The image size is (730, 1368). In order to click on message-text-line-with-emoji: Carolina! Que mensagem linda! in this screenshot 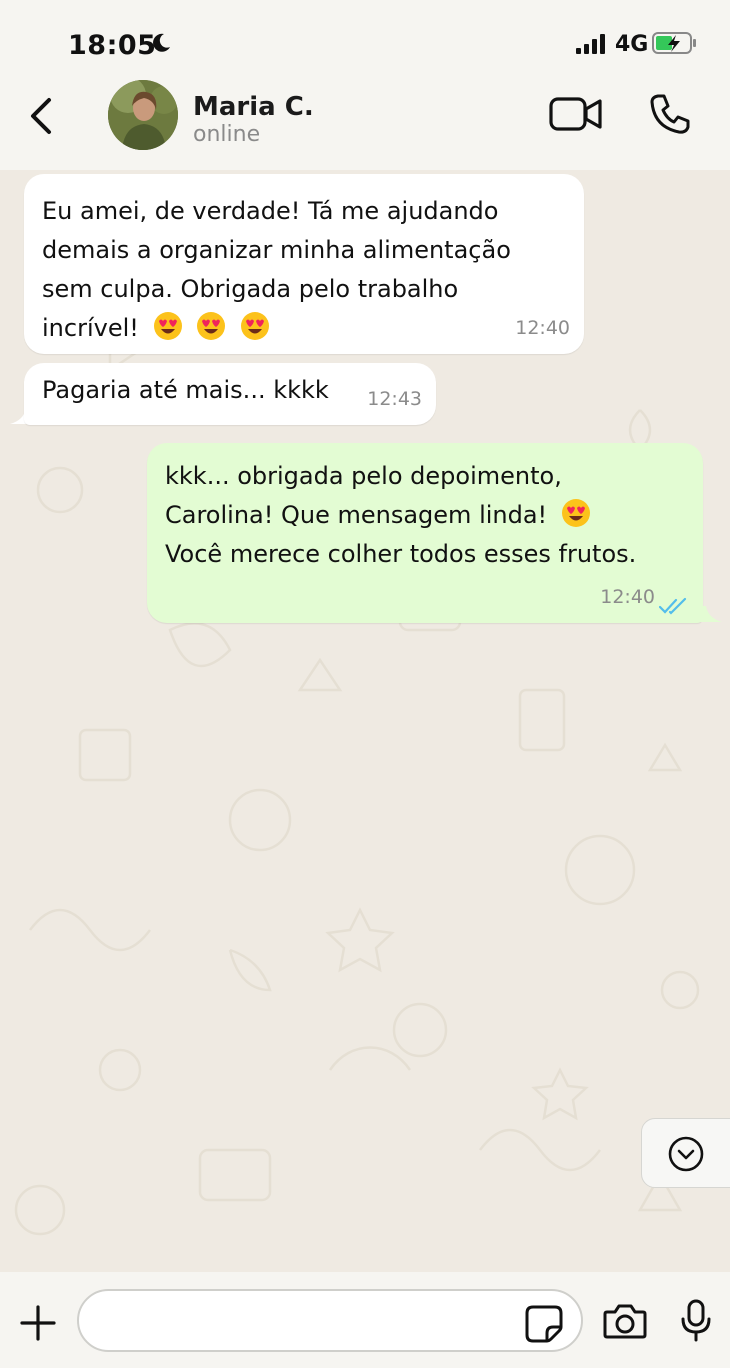, I will do `click(425, 515)`.